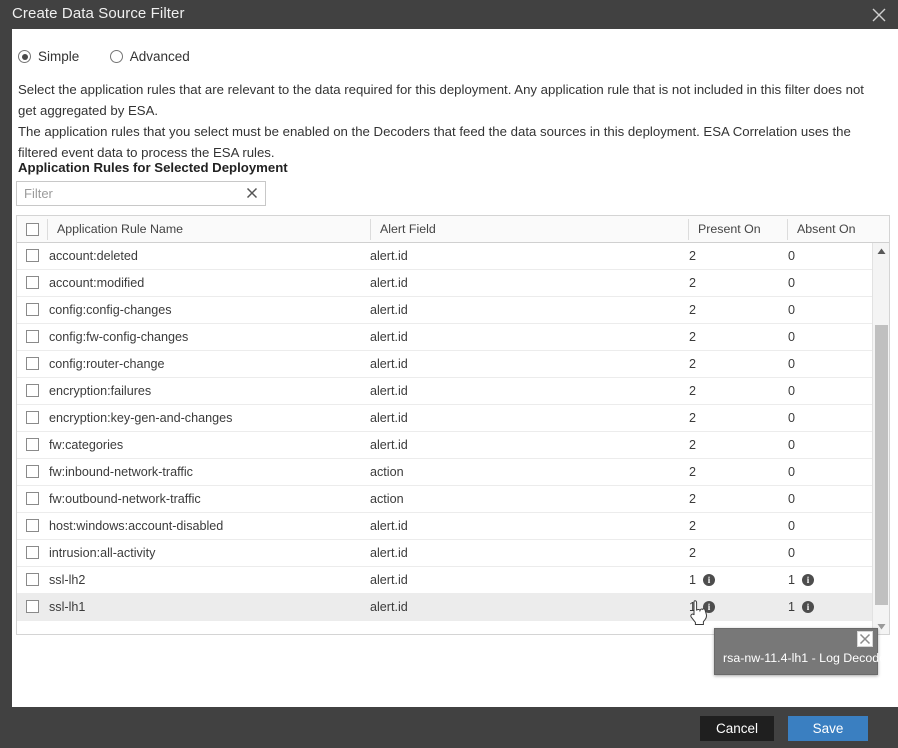  What do you see at coordinates (738, 229) in the screenshot?
I see `column-header-present-on: Present On` at bounding box center [738, 229].